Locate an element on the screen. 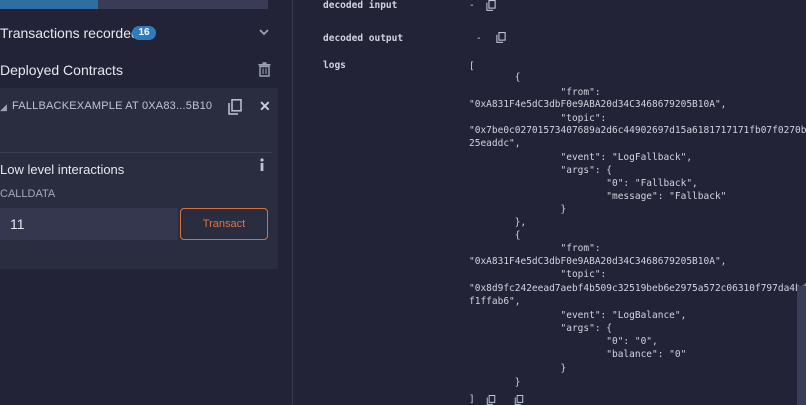 The height and width of the screenshot is (405, 806). decoded-input-label: decoded input is located at coordinates (360, 5).